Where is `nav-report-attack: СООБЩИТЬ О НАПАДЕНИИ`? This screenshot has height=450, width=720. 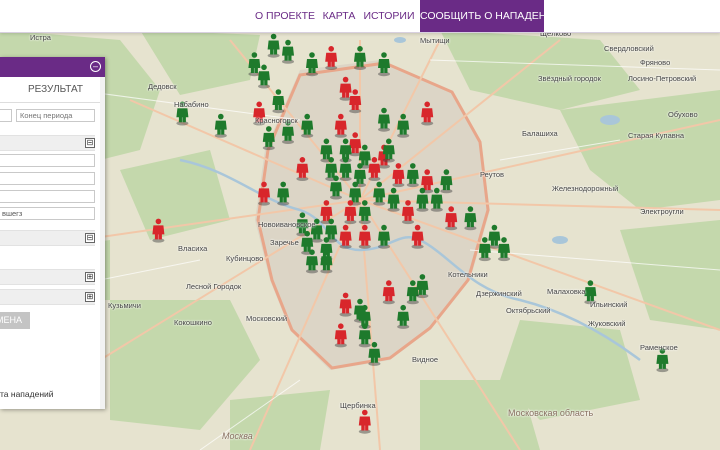 nav-report-attack: СООБЩИТЬ О НАПАДЕНИИ is located at coordinates (490, 16).